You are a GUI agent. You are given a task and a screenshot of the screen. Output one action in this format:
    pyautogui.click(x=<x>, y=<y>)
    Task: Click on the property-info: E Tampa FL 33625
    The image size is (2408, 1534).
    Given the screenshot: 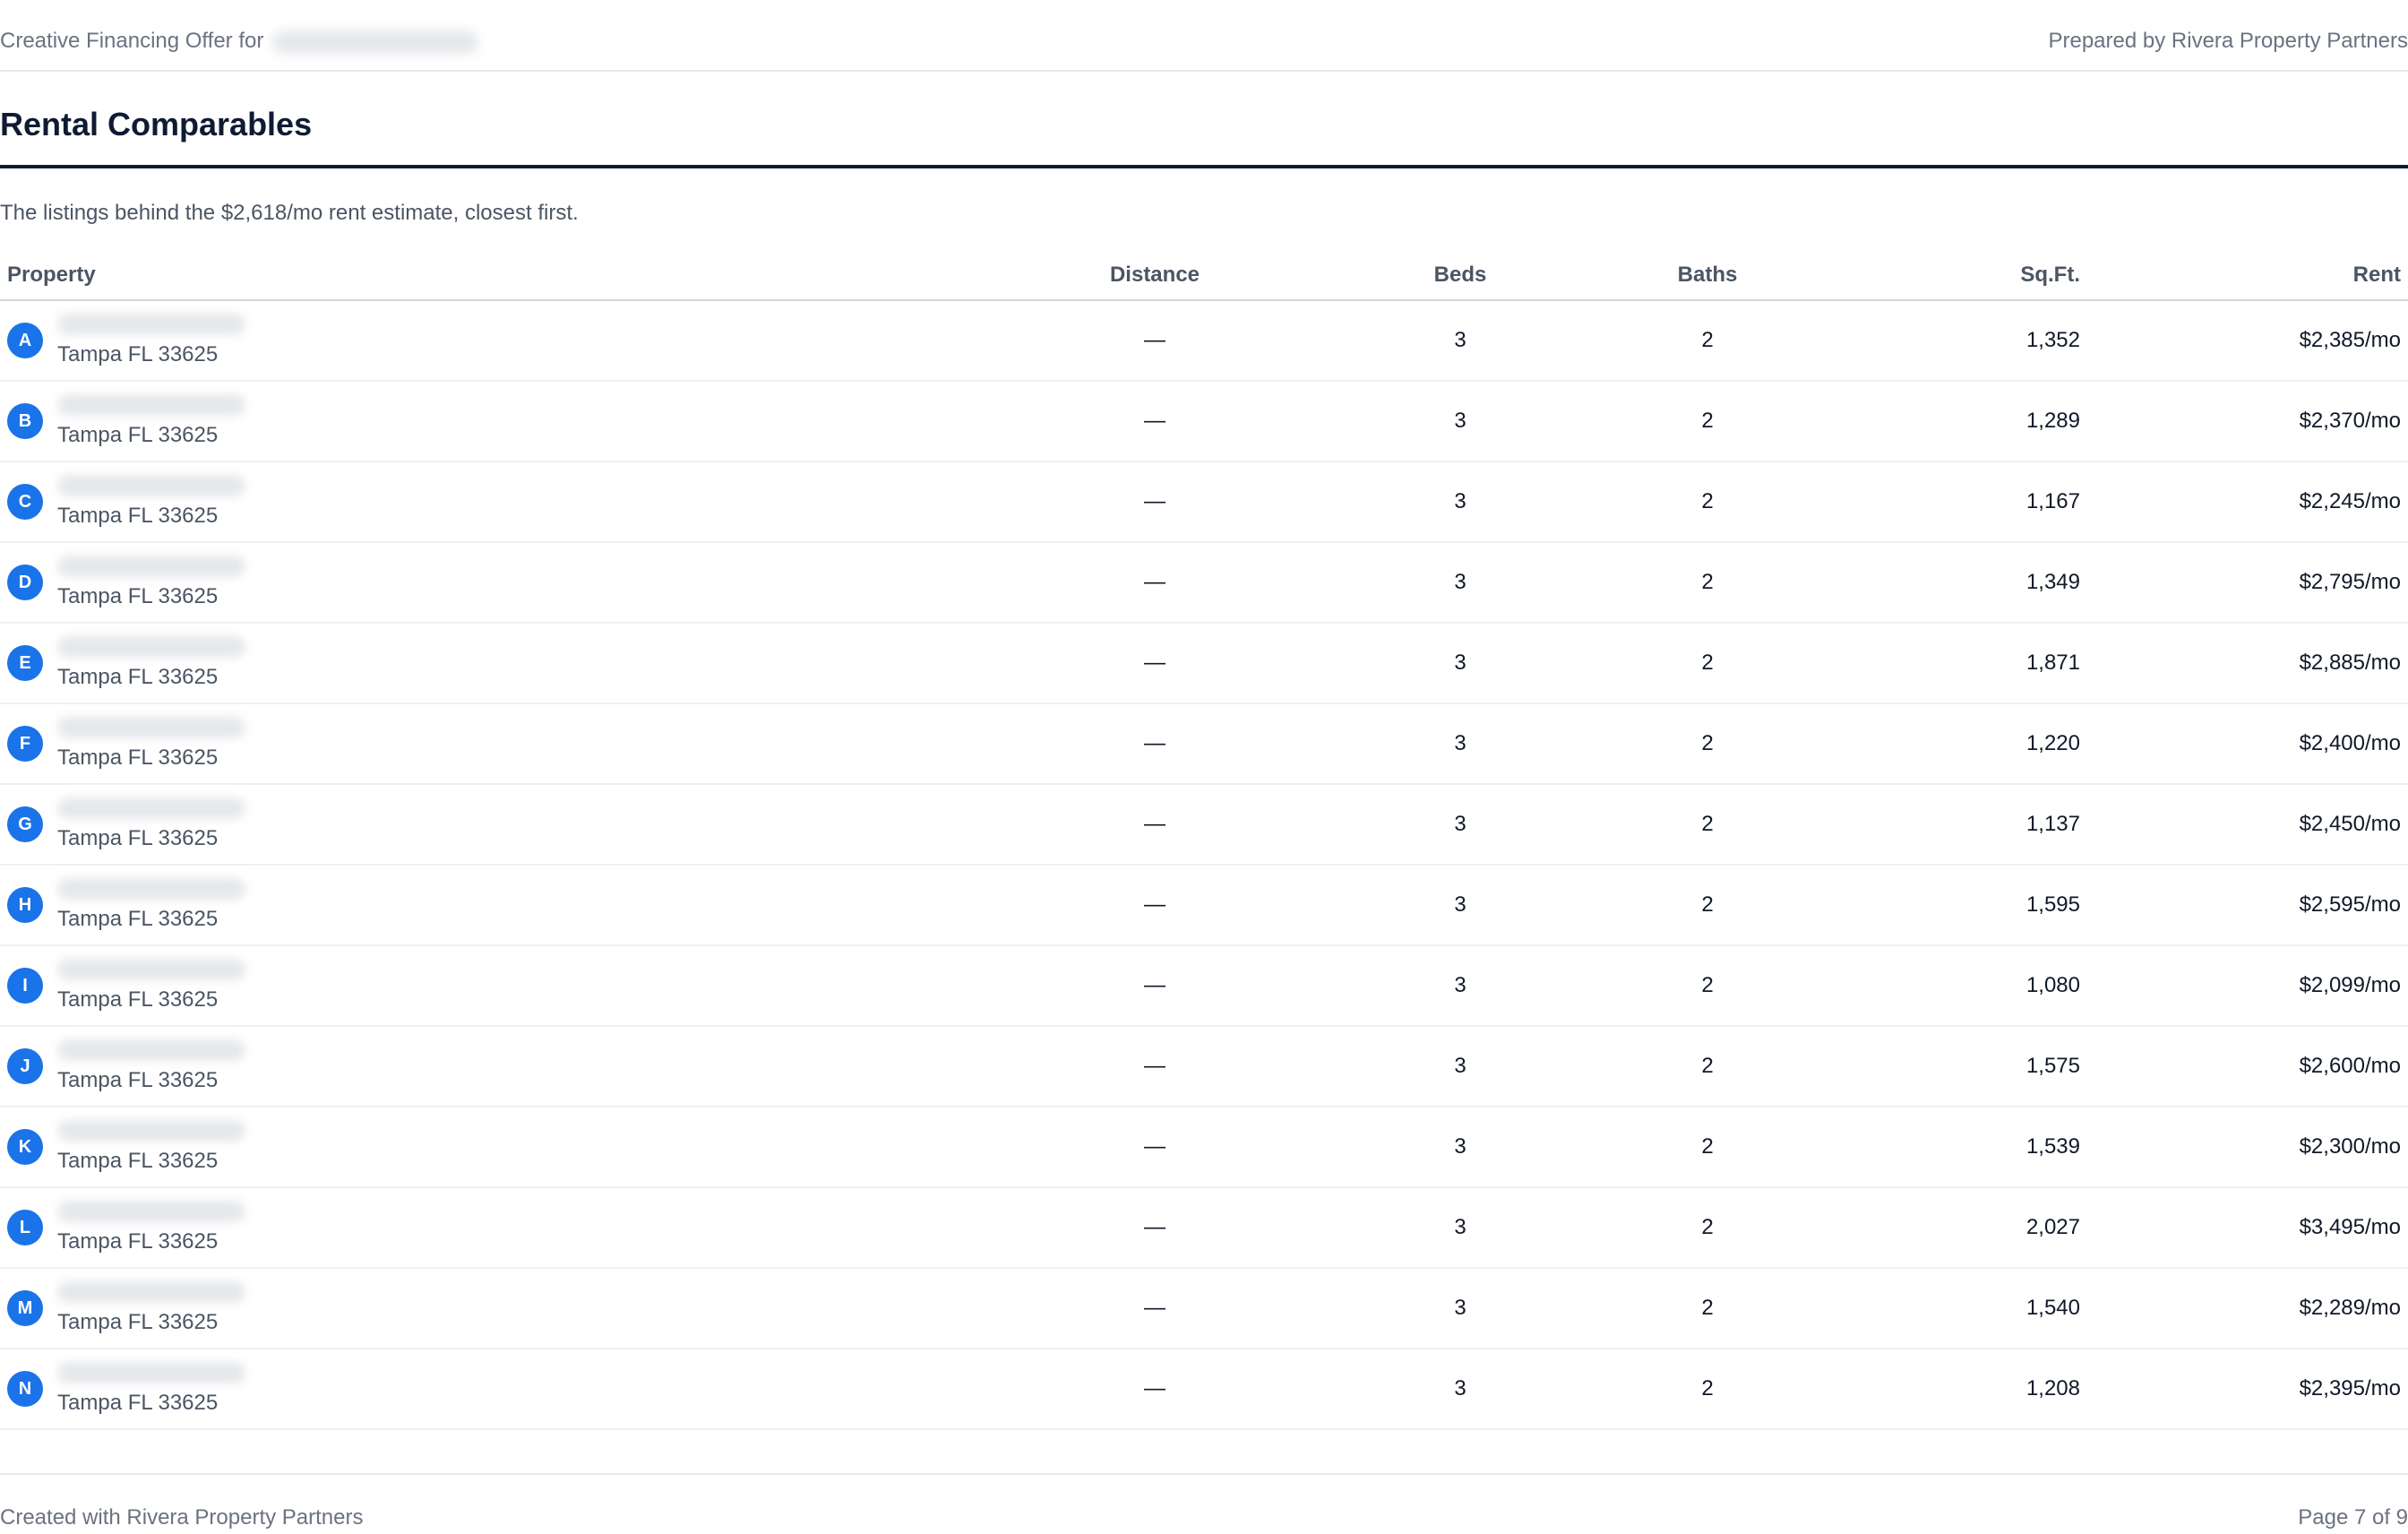 What is the action you would take?
    pyautogui.click(x=500, y=663)
    